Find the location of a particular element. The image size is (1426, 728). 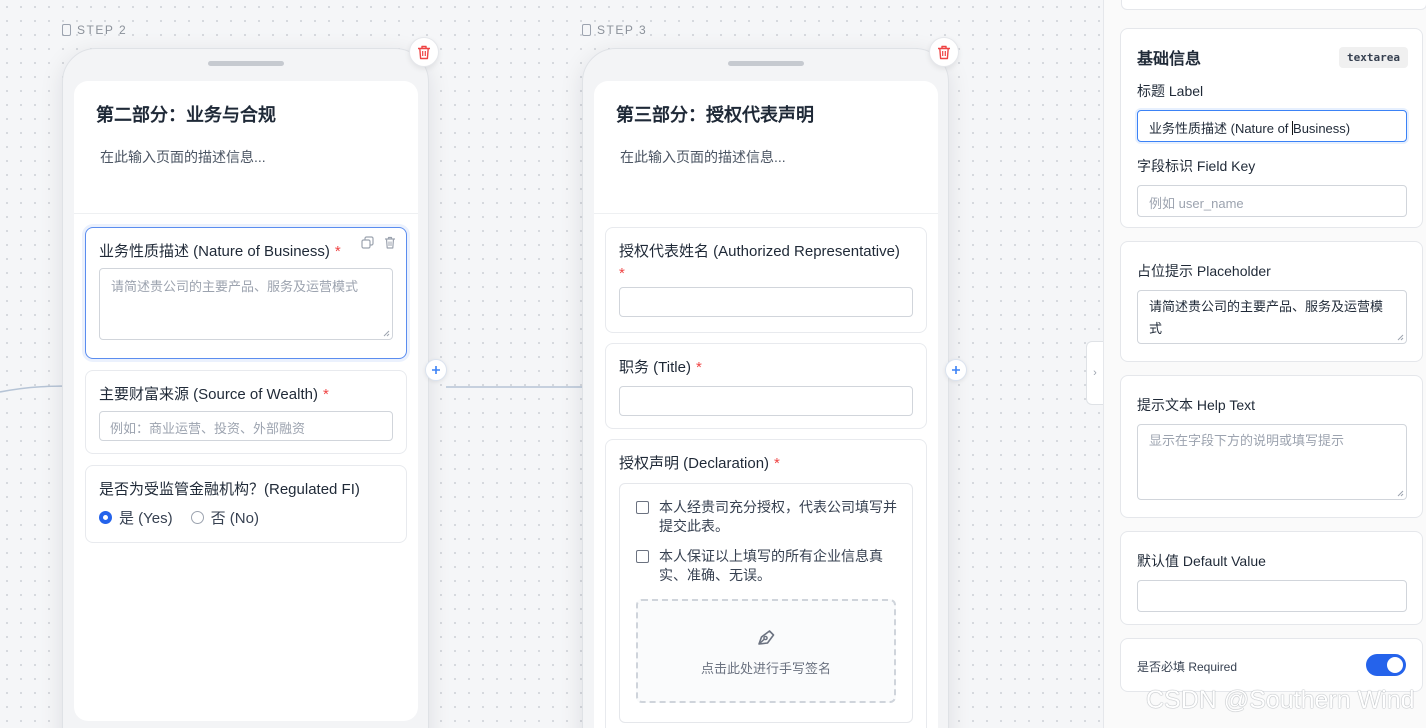

phone-icon is located at coordinates (66, 30).